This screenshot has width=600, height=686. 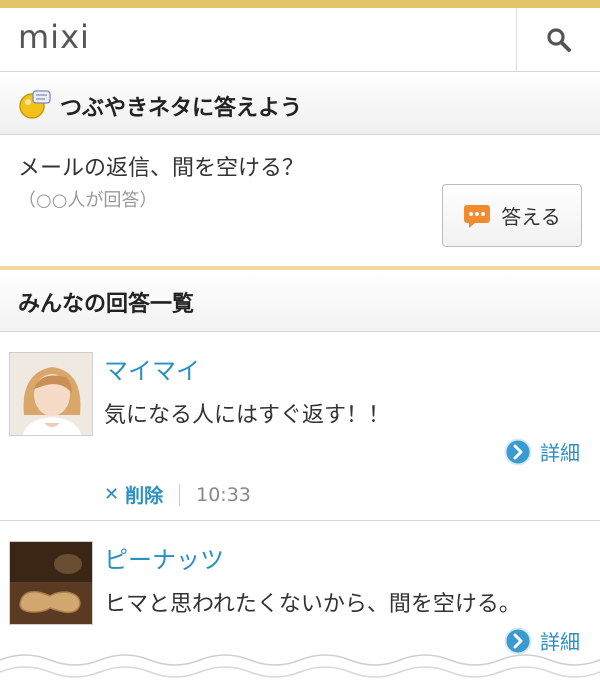 I want to click on user-photo-icon, so click(x=51, y=394).